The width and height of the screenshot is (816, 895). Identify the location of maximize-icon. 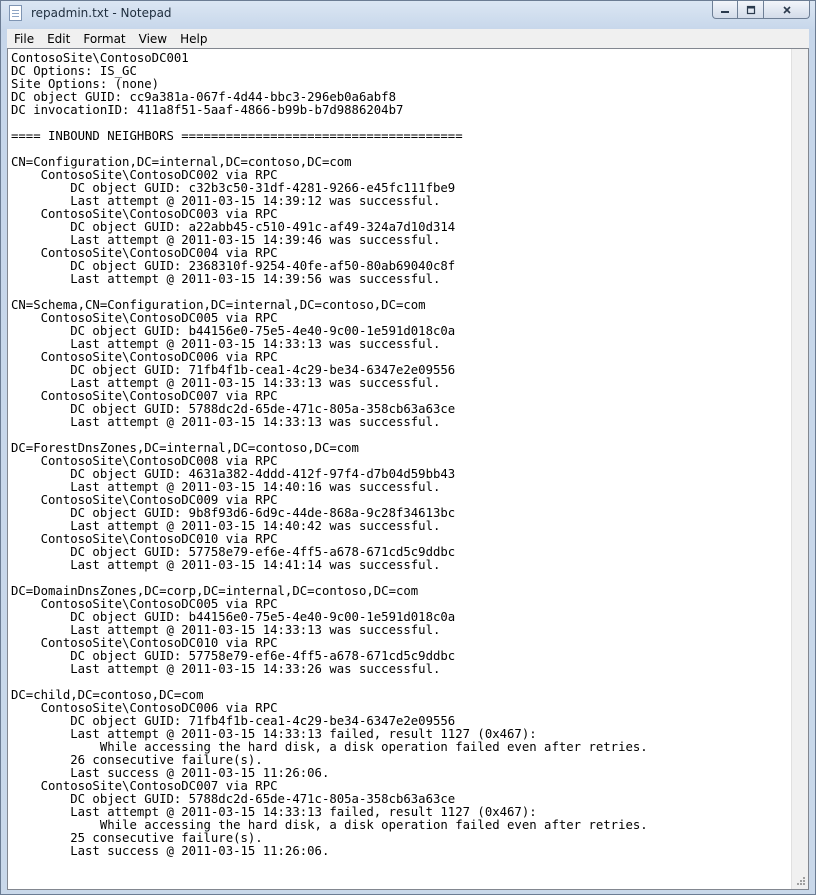
(750, 9).